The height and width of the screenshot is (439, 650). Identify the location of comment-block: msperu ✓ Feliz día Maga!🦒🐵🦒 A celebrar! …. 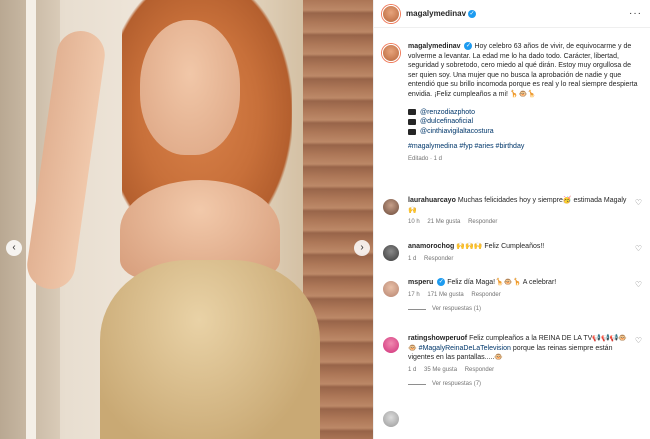
(512, 295).